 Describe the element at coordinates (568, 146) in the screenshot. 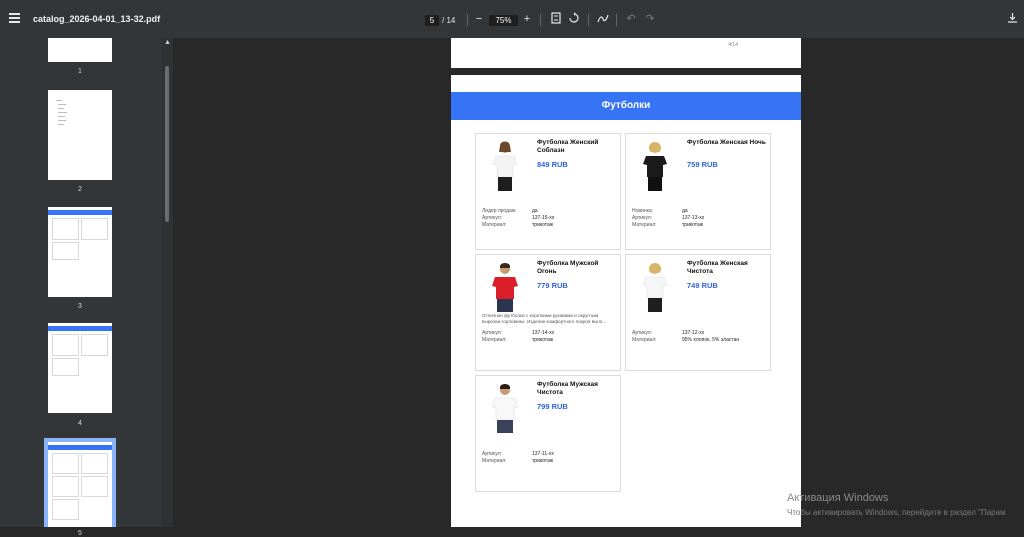

I see `product-name: Футболка Женский Соблазн` at that location.